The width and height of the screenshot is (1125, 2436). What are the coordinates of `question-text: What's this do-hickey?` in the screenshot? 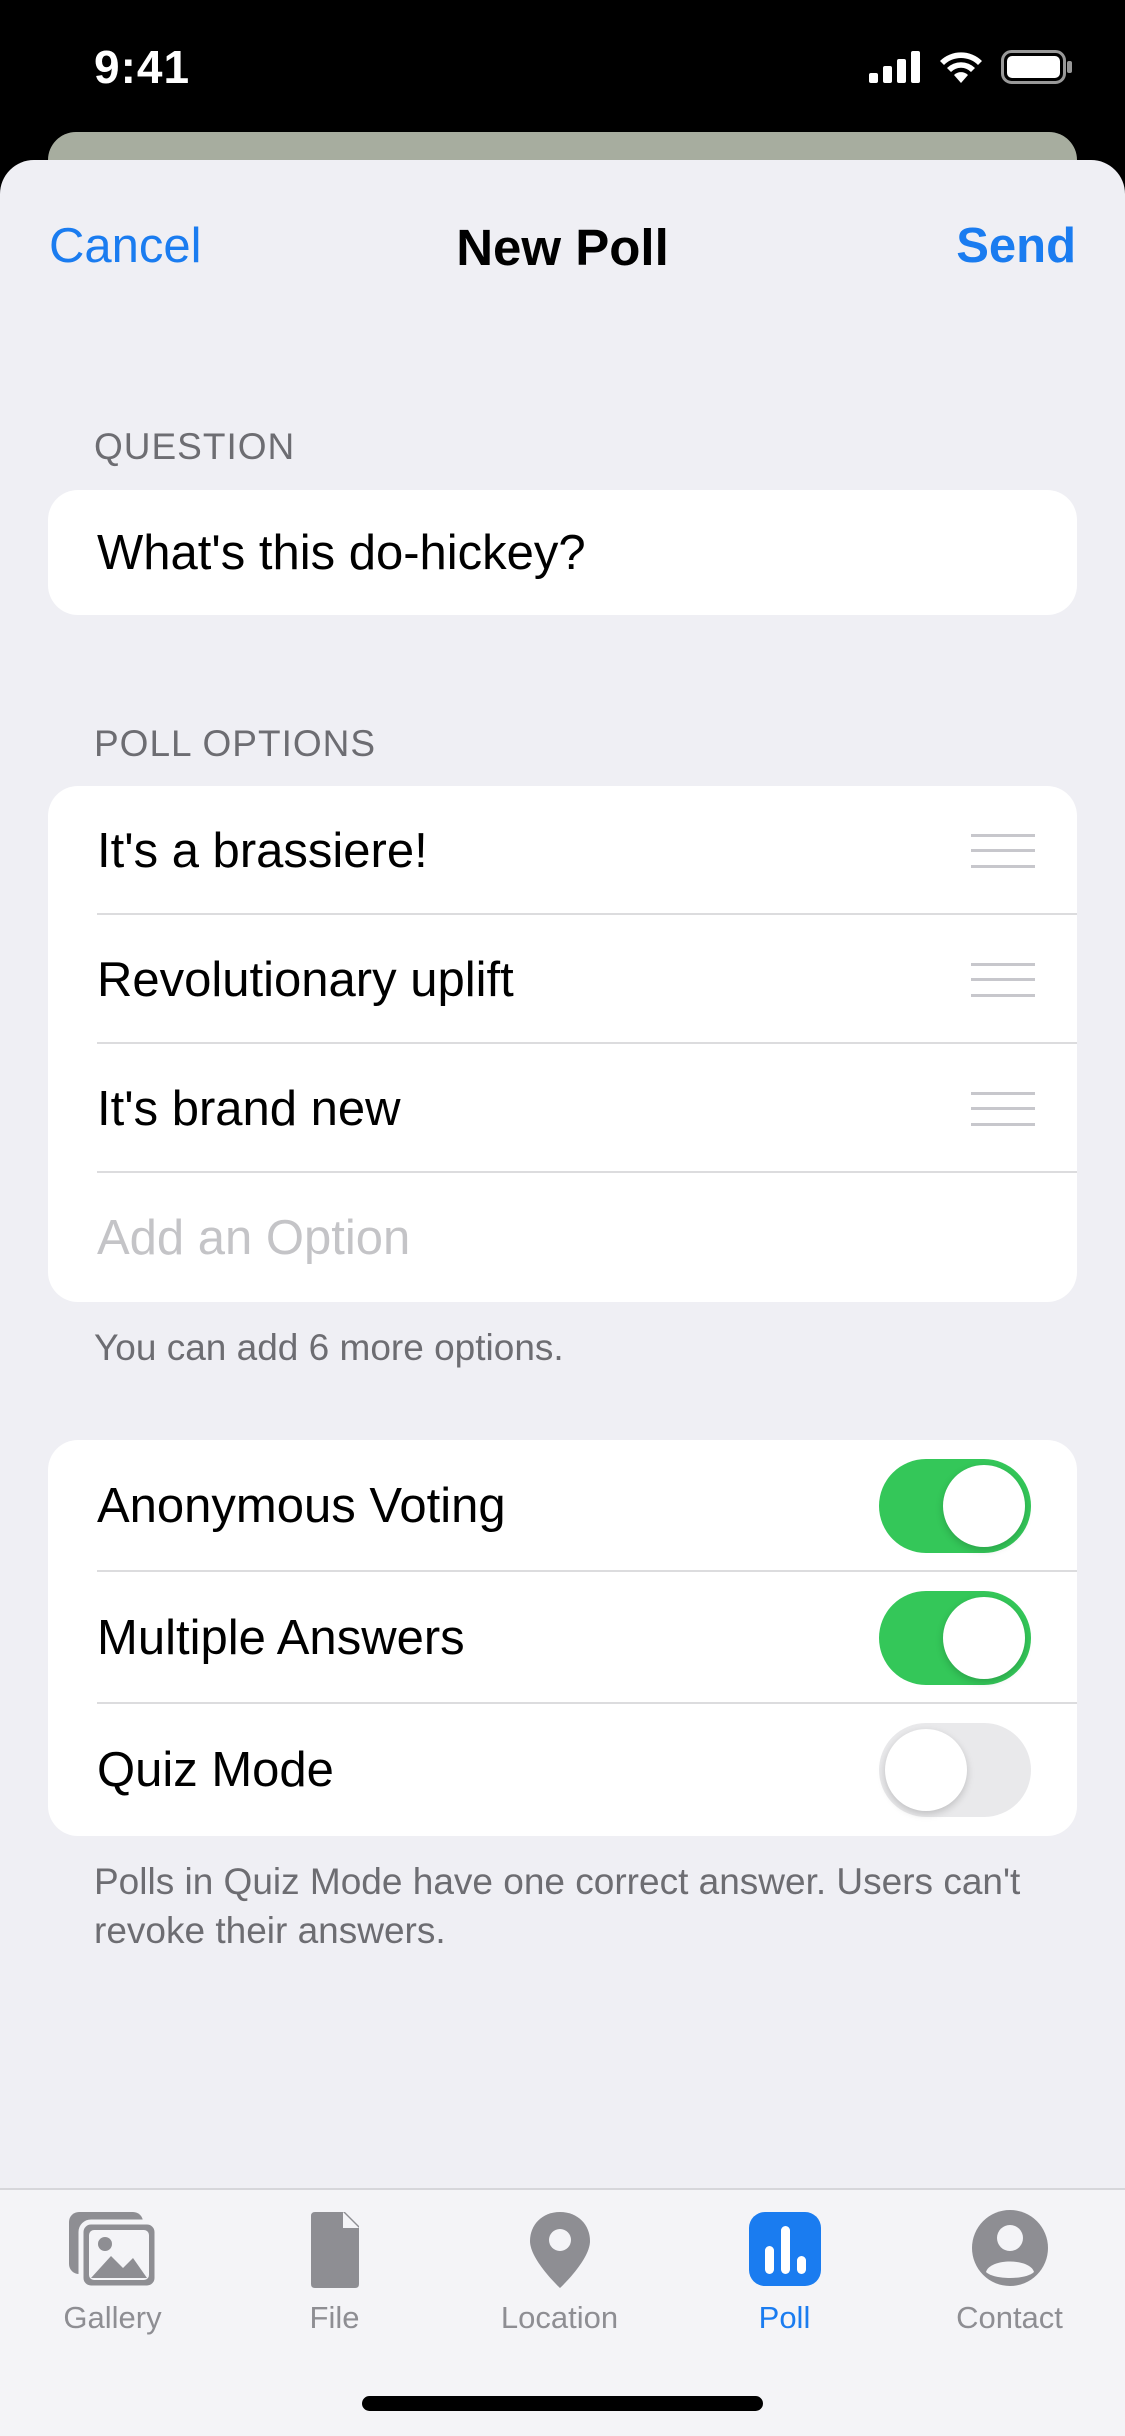 It's located at (341, 552).